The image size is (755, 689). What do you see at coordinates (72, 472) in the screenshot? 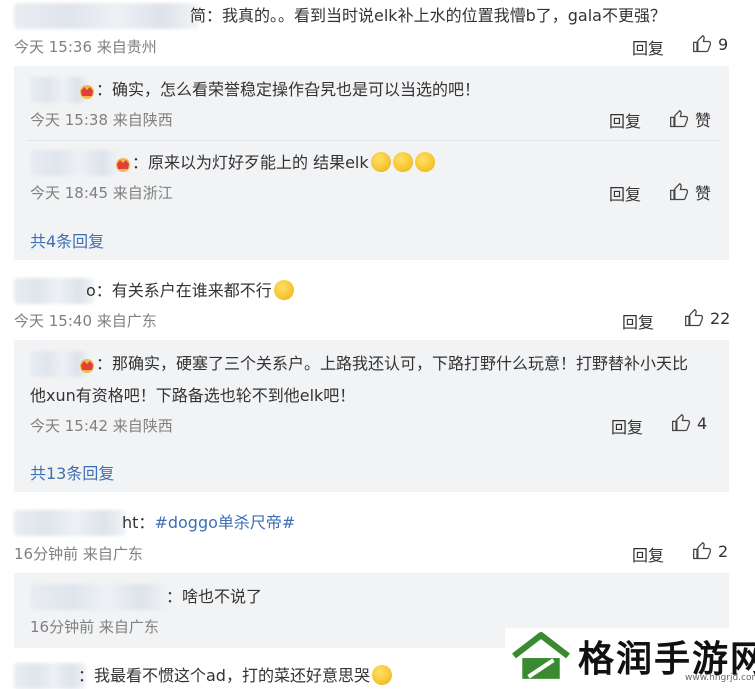
I see `more-replies-link: 共13条回复` at bounding box center [72, 472].